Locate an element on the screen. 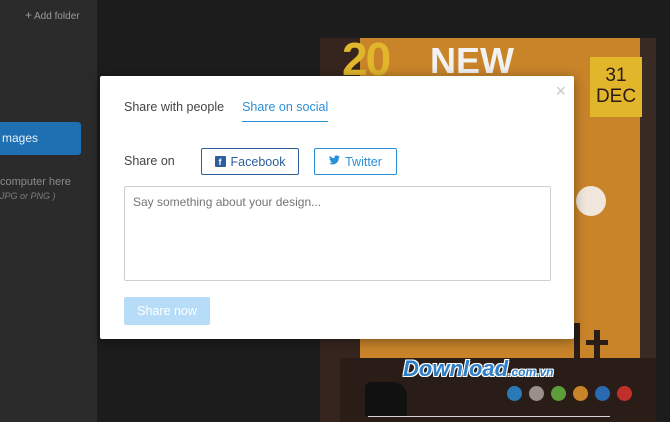 This screenshot has width=670, height=422. images-label: mages is located at coordinates (20, 138).